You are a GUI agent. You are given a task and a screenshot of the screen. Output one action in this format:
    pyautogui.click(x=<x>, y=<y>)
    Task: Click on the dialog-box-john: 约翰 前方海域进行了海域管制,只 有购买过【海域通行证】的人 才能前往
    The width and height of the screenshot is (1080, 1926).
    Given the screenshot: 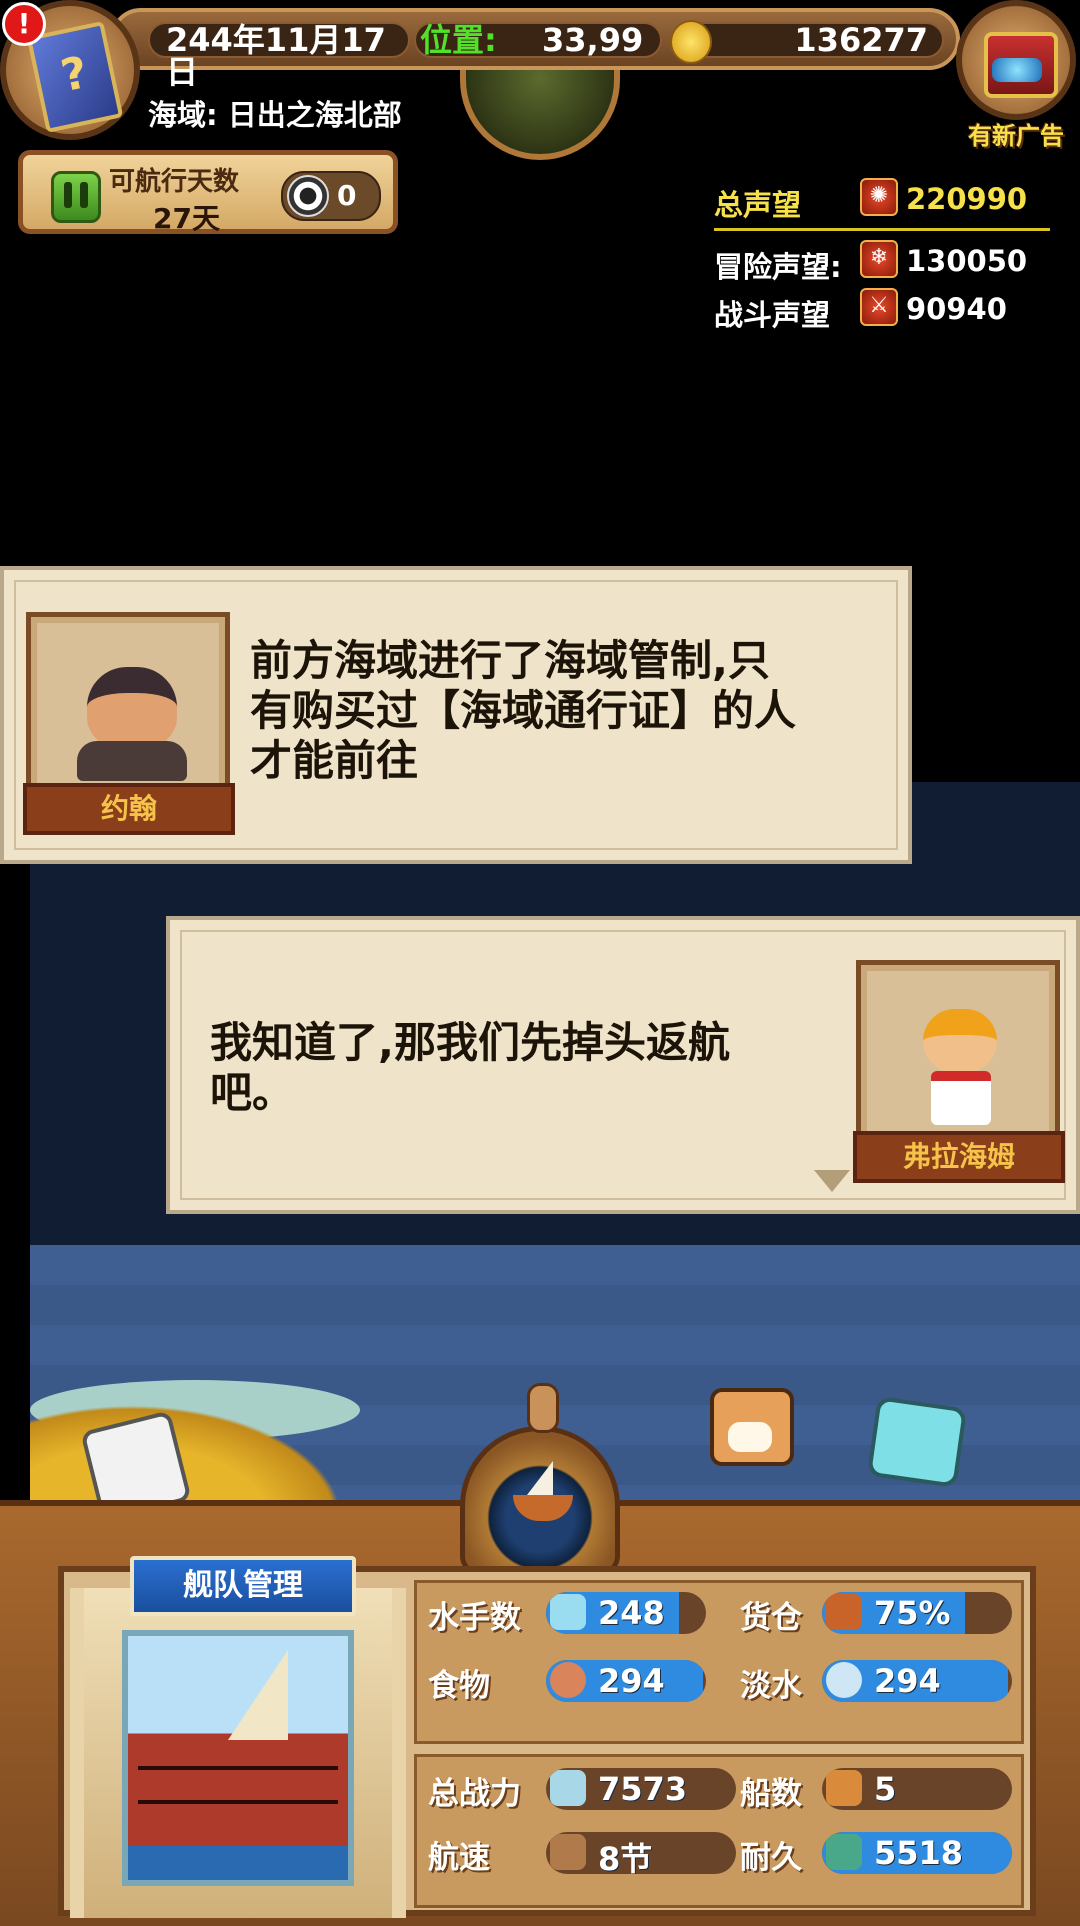 What is the action you would take?
    pyautogui.click(x=456, y=715)
    